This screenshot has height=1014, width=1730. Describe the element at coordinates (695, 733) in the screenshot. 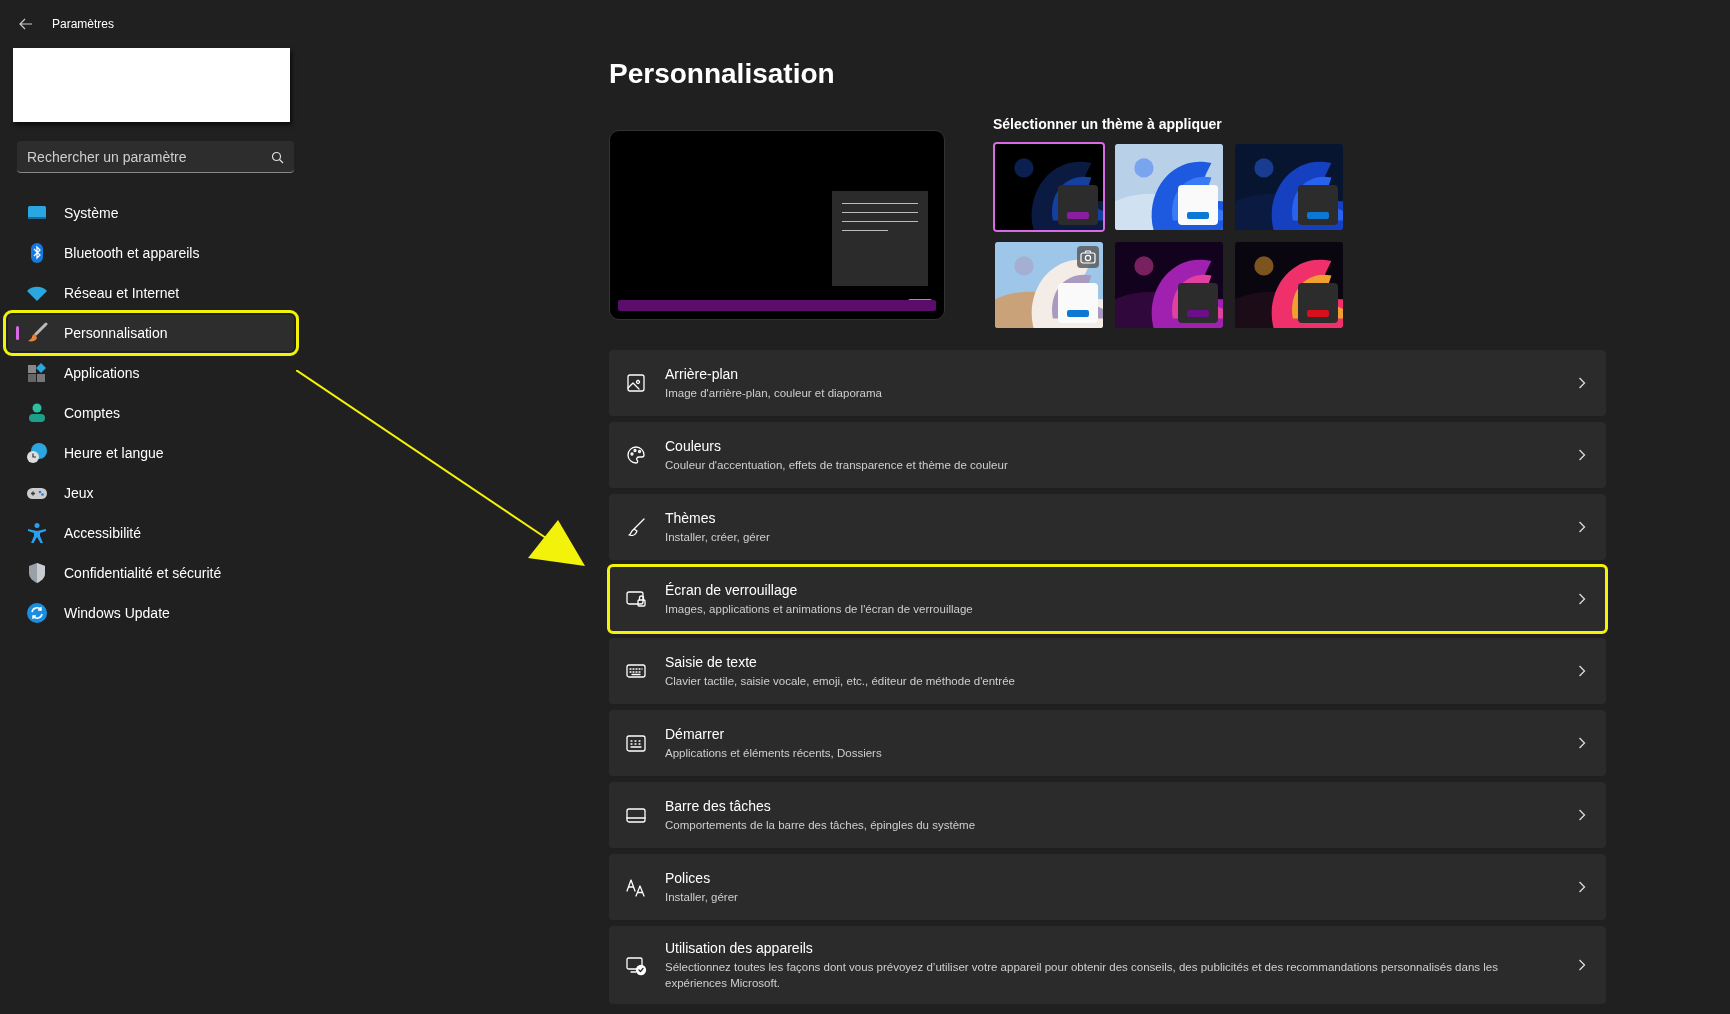

I see `row-title: Démarrer` at that location.